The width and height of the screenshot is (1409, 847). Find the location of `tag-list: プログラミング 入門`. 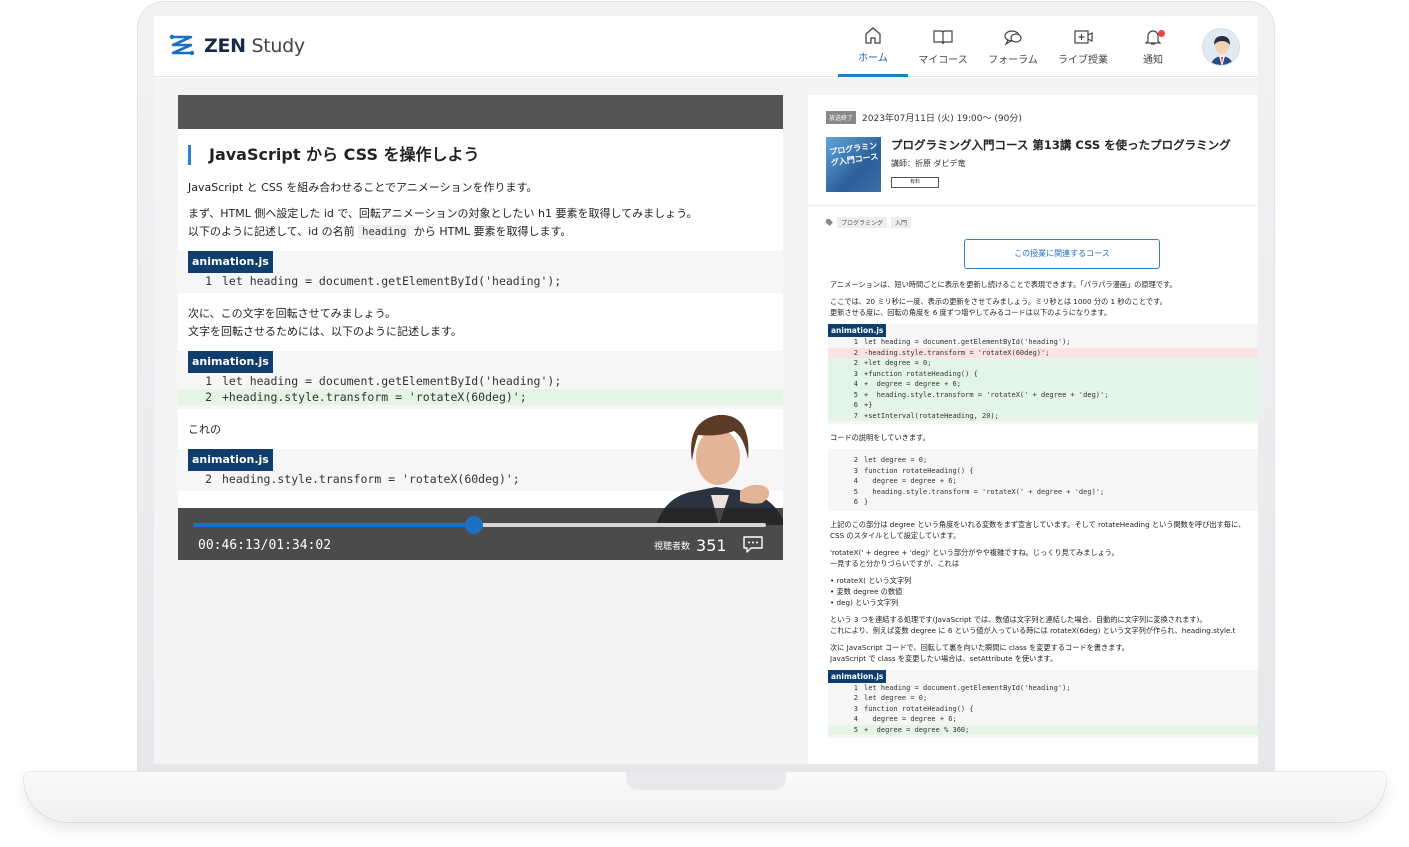

tag-list: プログラミング 入門 is located at coordinates (869, 222).